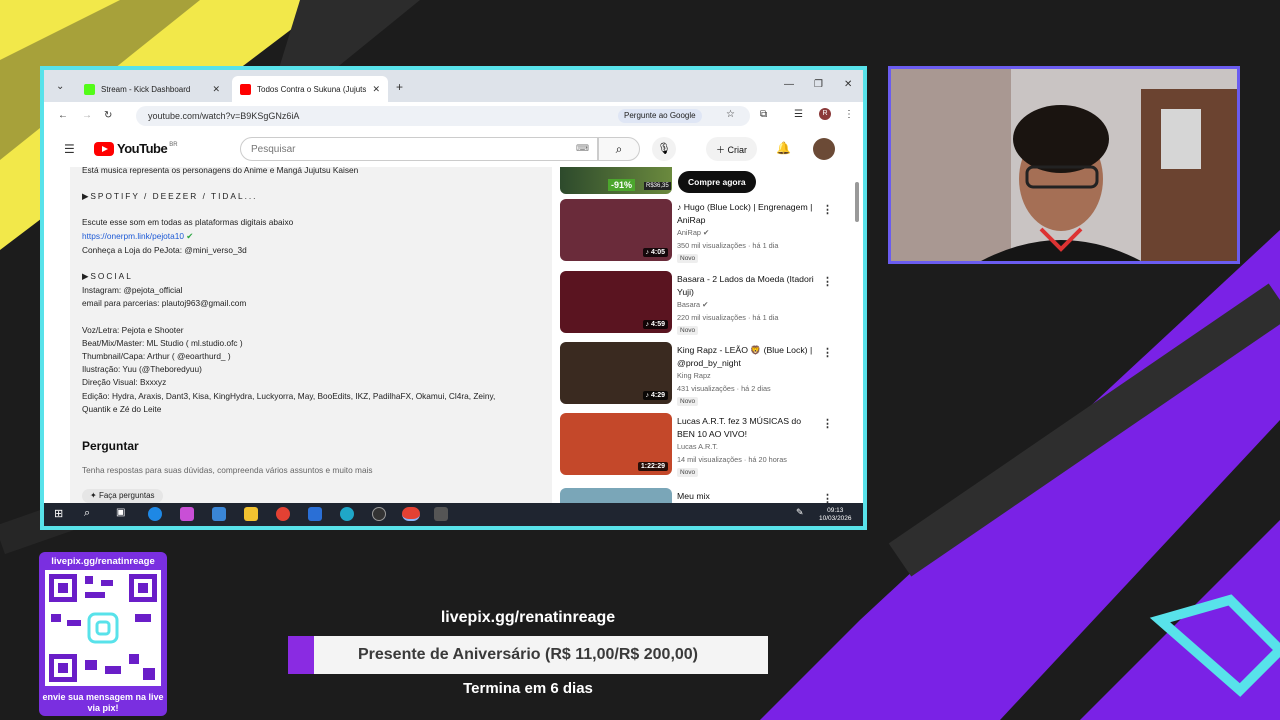 This screenshot has height=720, width=1280. What do you see at coordinates (315, 514) in the screenshot?
I see `outlook-icon` at bounding box center [315, 514].